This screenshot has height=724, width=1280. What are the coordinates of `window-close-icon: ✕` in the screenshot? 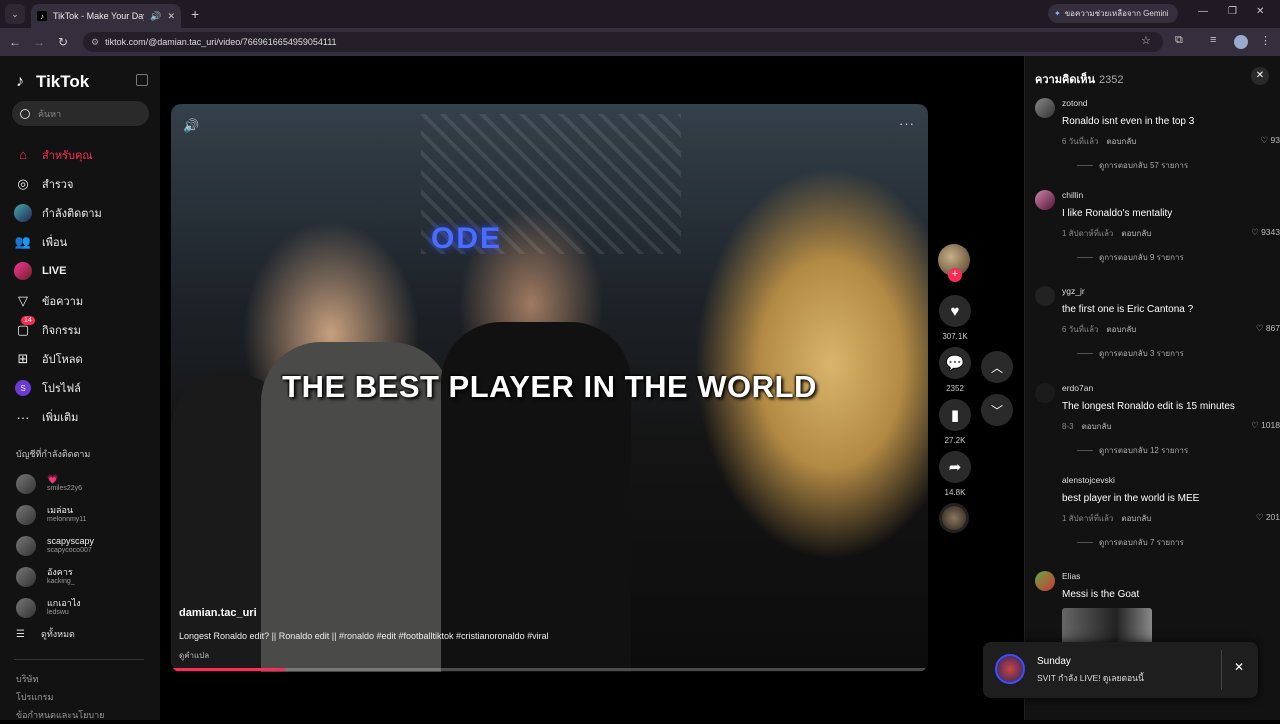 It's located at (1260, 11).